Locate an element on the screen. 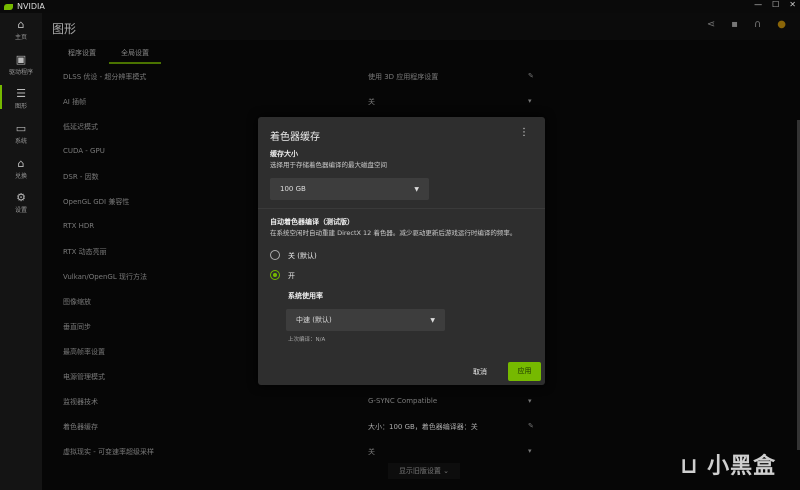 This screenshot has height=490, width=800. setting-label: AI 插帧 is located at coordinates (74, 102).